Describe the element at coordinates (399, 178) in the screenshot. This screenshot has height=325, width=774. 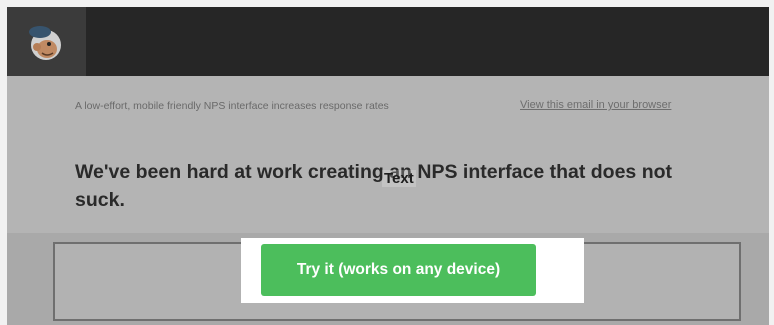
I see `overlay-text-label: Text` at that location.